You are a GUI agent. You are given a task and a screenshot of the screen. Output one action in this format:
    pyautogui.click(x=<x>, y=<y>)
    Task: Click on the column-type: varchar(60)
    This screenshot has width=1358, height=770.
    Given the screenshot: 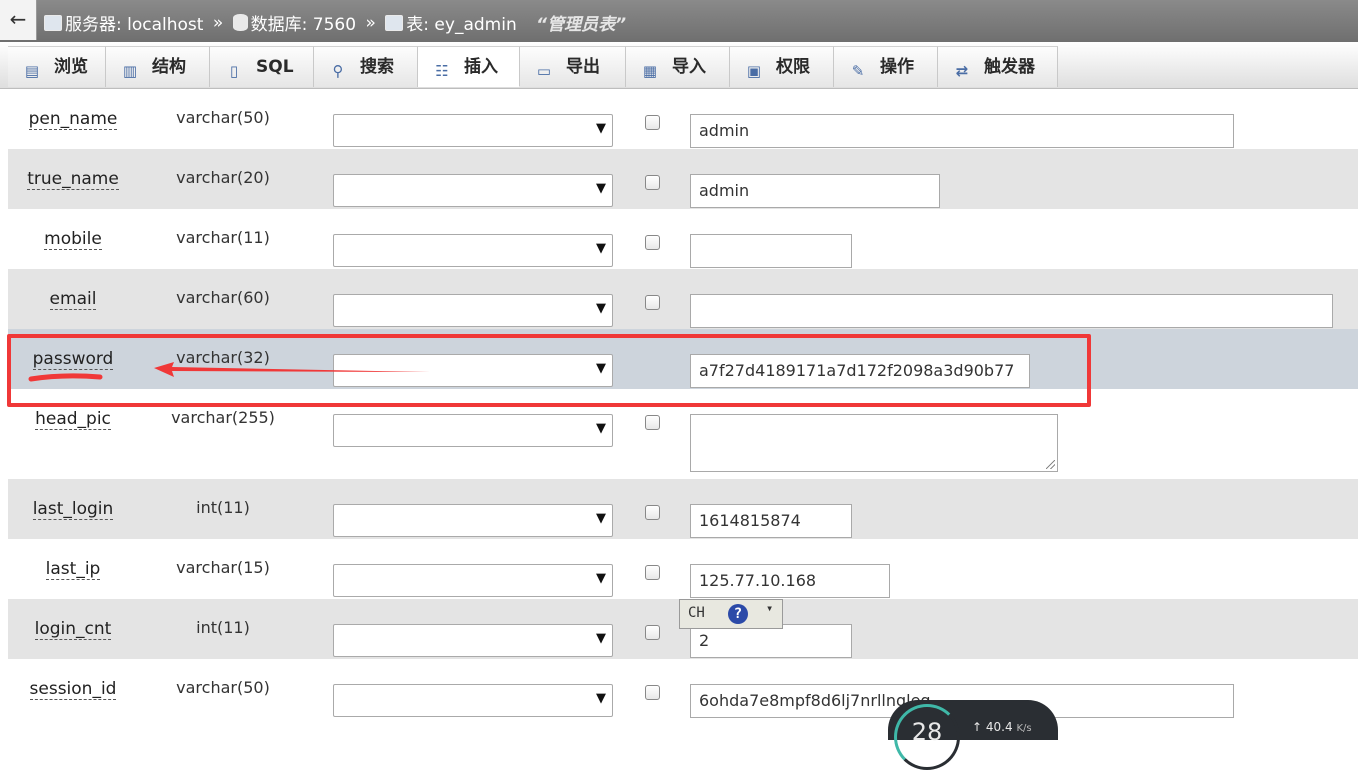 What is the action you would take?
    pyautogui.click(x=223, y=297)
    